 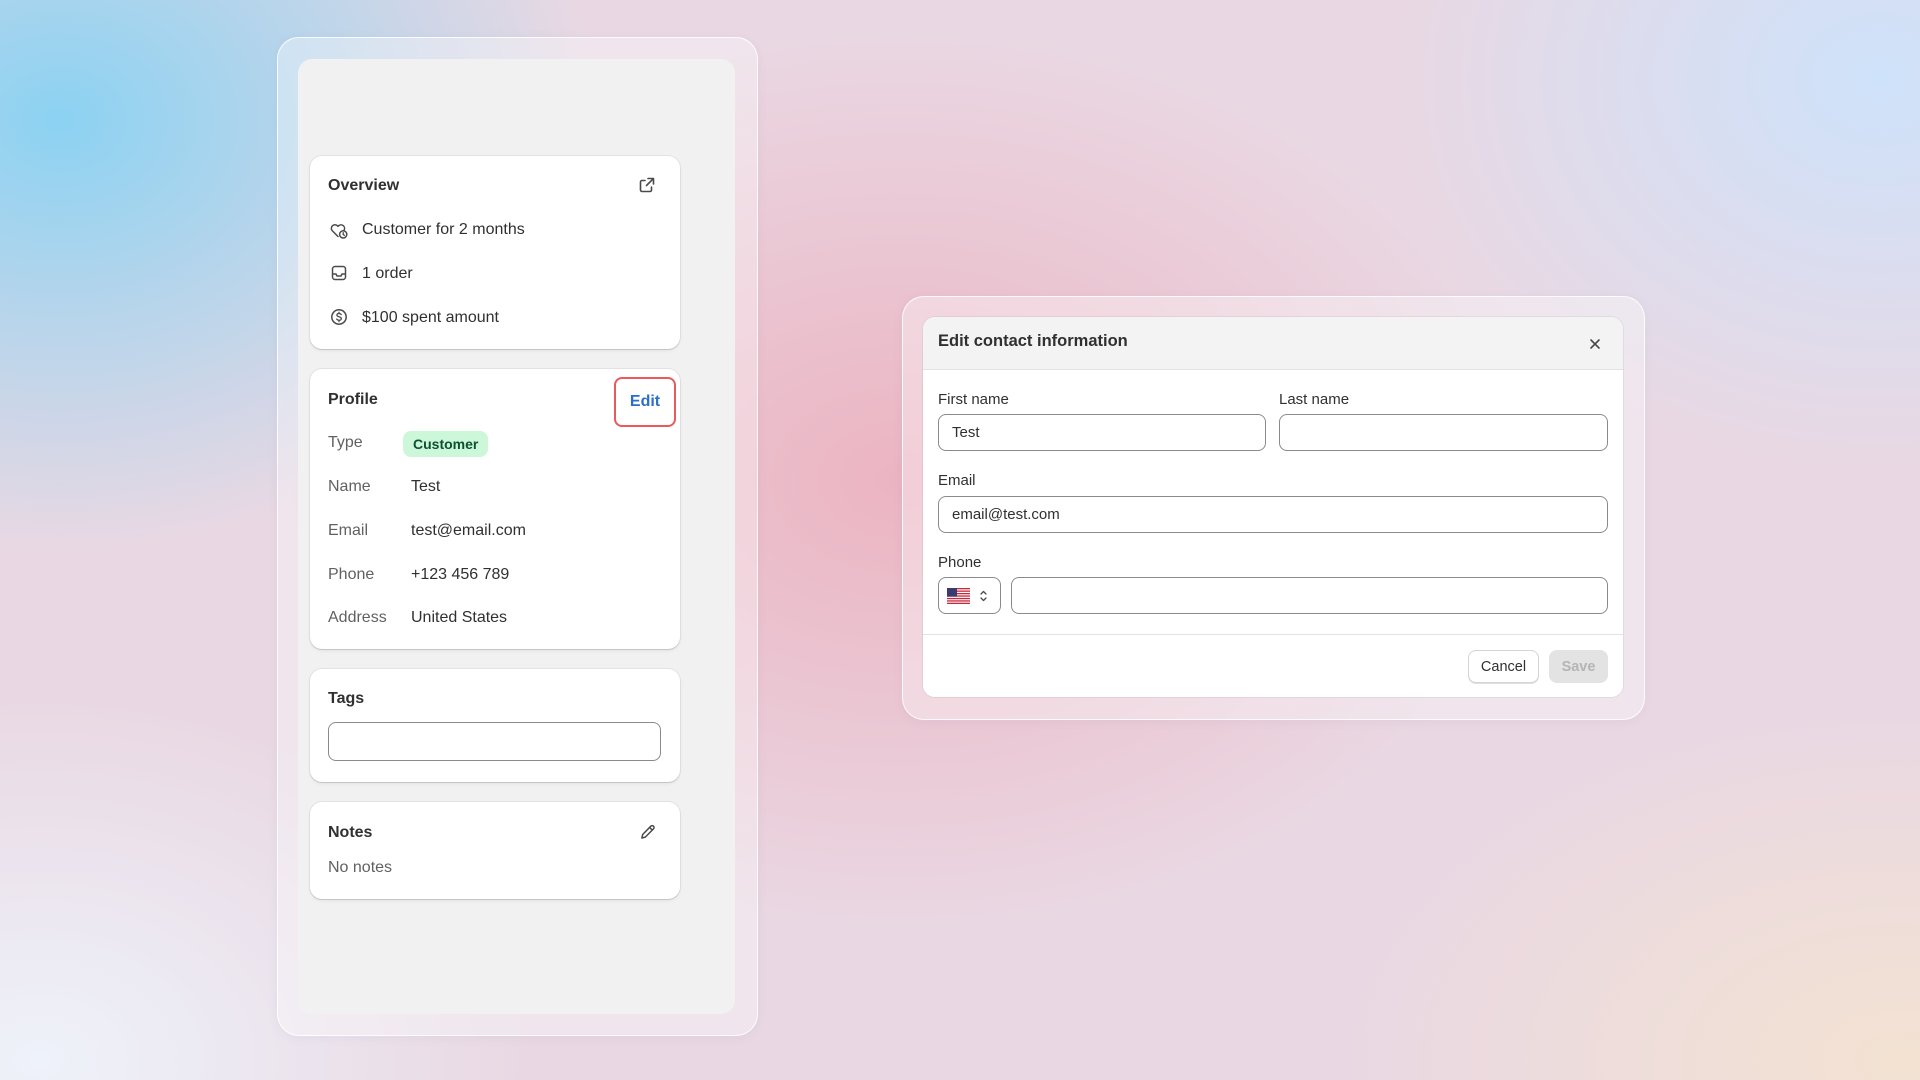 What do you see at coordinates (648, 832) in the screenshot?
I see `pencil-icon` at bounding box center [648, 832].